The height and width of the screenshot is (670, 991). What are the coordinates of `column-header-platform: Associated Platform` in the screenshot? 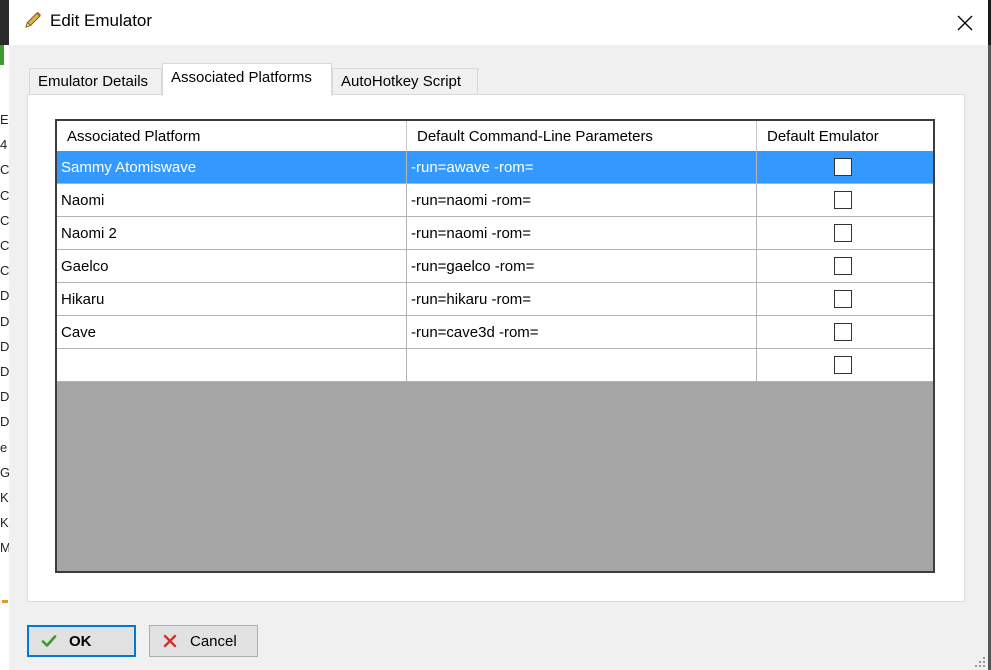 It's located at (232, 136).